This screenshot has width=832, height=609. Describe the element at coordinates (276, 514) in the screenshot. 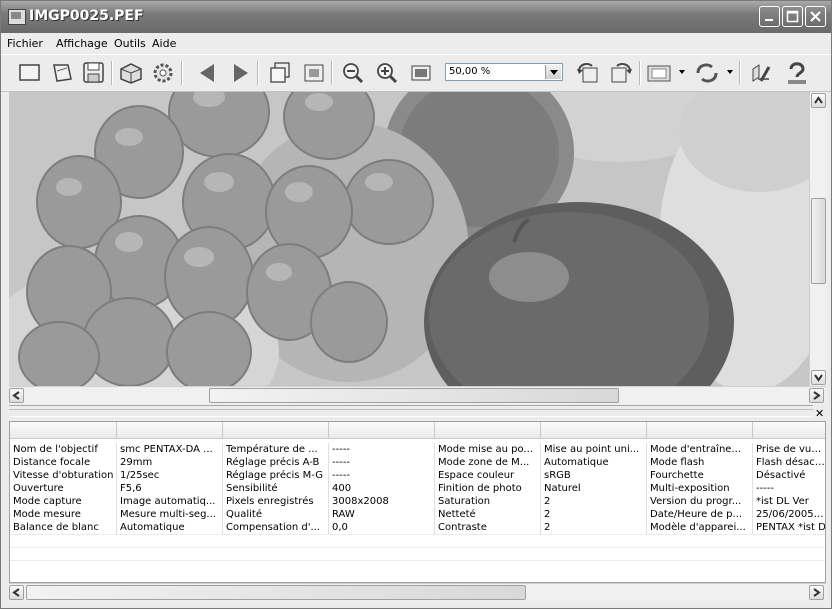

I see `field-label: Qualité` at that location.